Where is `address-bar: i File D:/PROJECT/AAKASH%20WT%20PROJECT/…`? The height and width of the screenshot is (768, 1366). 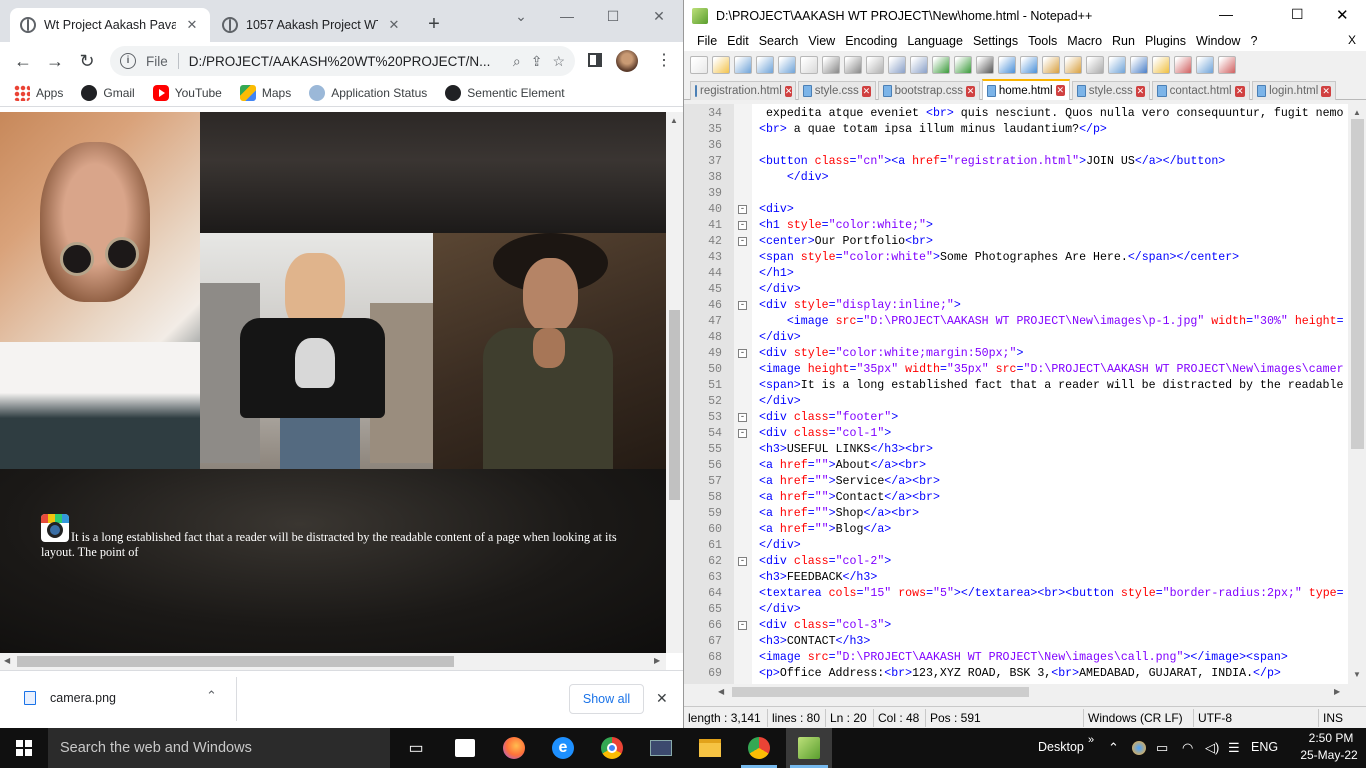 address-bar: i File D:/PROJECT/AAKASH%20WT%20PROJECT/… is located at coordinates (342, 61).